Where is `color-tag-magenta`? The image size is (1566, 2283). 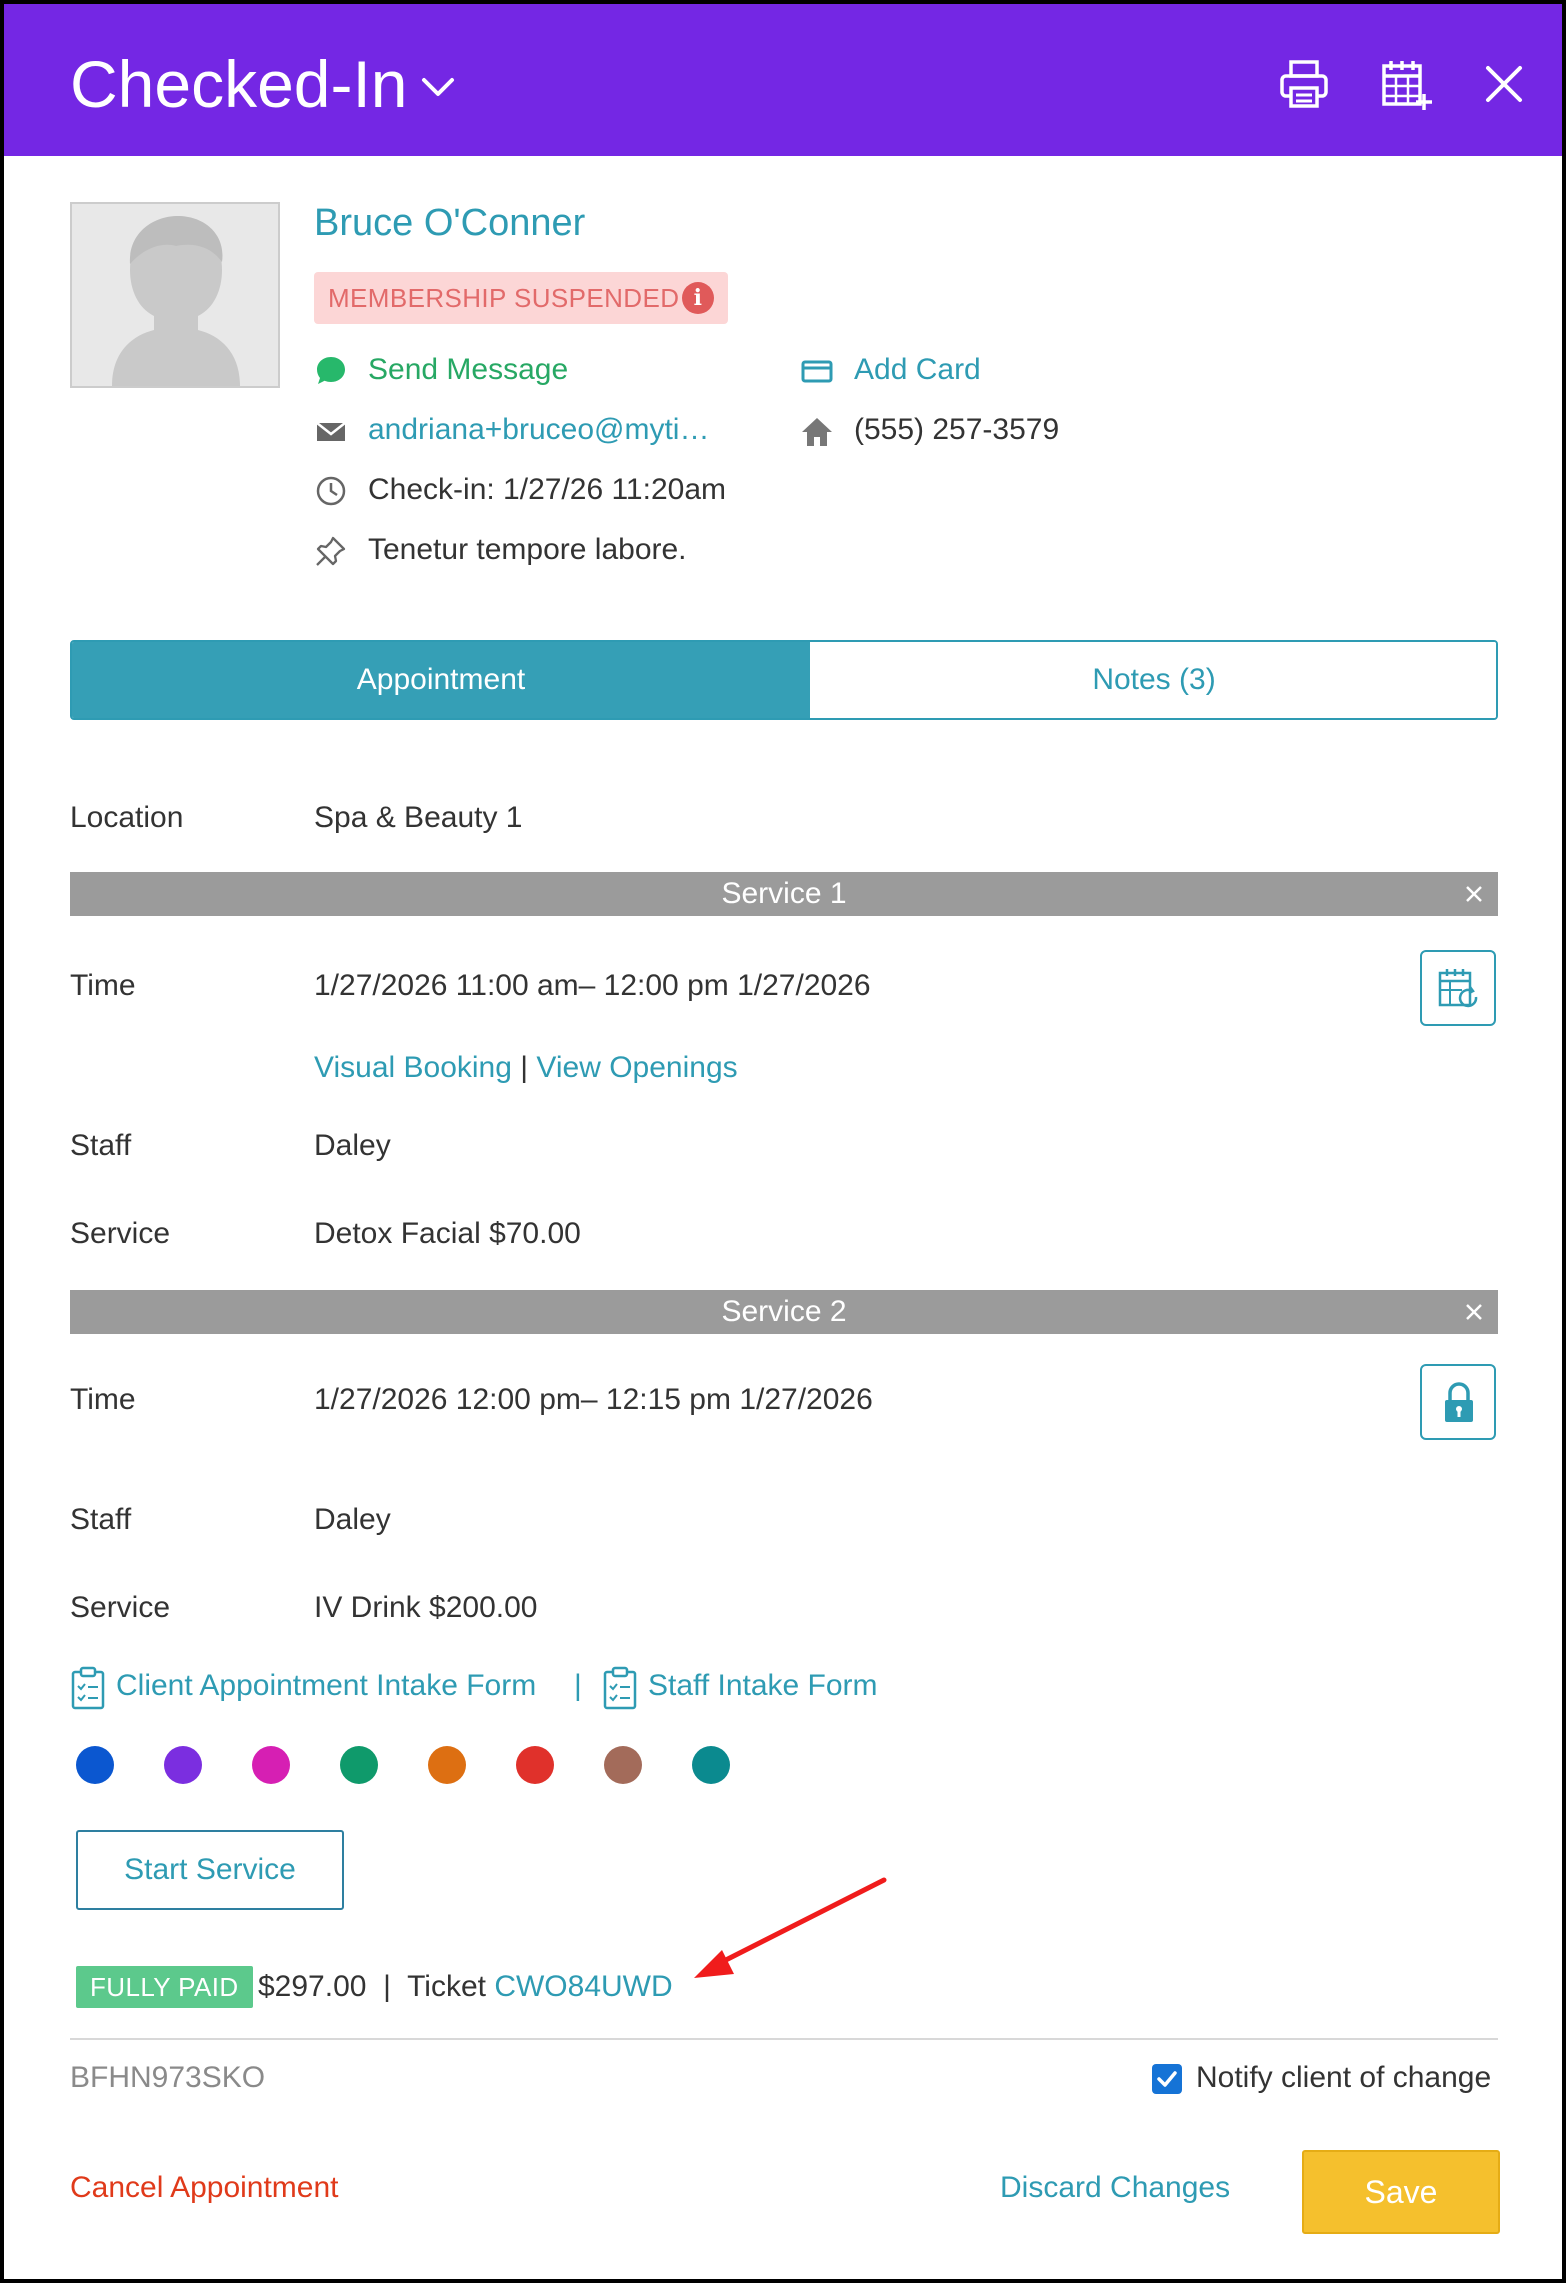 color-tag-magenta is located at coordinates (271, 1765).